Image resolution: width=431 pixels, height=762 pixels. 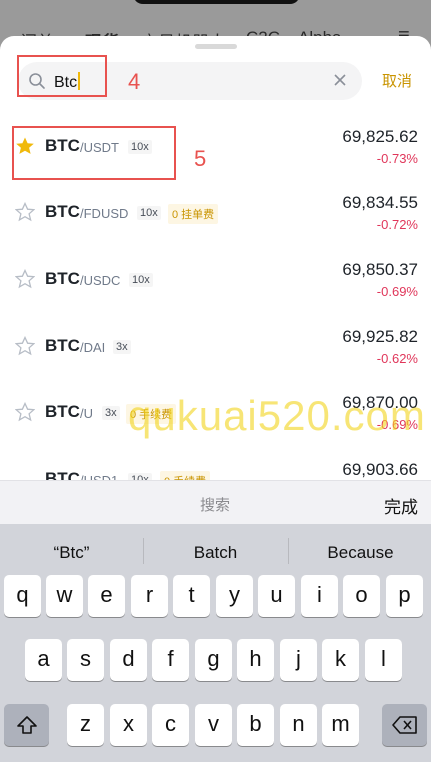 What do you see at coordinates (134, 81) in the screenshot?
I see `annotation-number-search: 4` at bounding box center [134, 81].